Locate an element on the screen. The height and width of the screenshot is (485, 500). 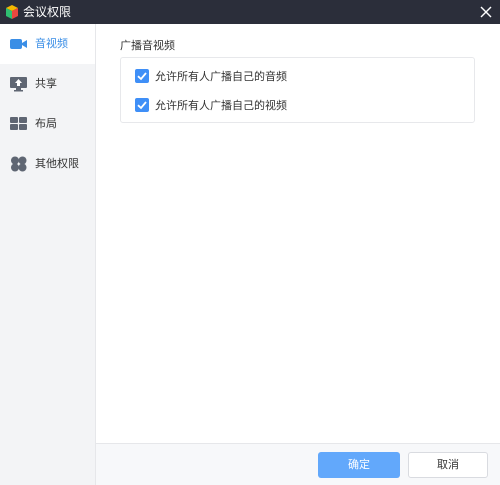
sidebar-item-layout: 布局 is located at coordinates (47, 124).